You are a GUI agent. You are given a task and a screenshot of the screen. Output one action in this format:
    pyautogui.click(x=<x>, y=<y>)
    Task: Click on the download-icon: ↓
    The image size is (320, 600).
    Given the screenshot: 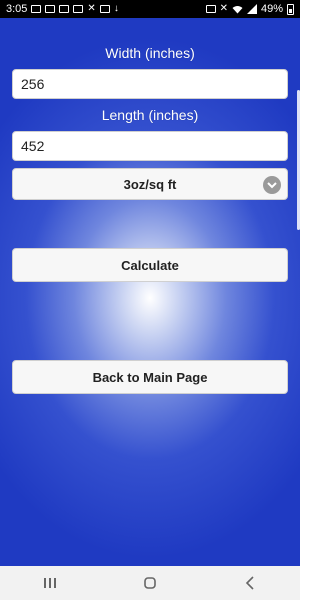 What is the action you would take?
    pyautogui.click(x=116, y=8)
    